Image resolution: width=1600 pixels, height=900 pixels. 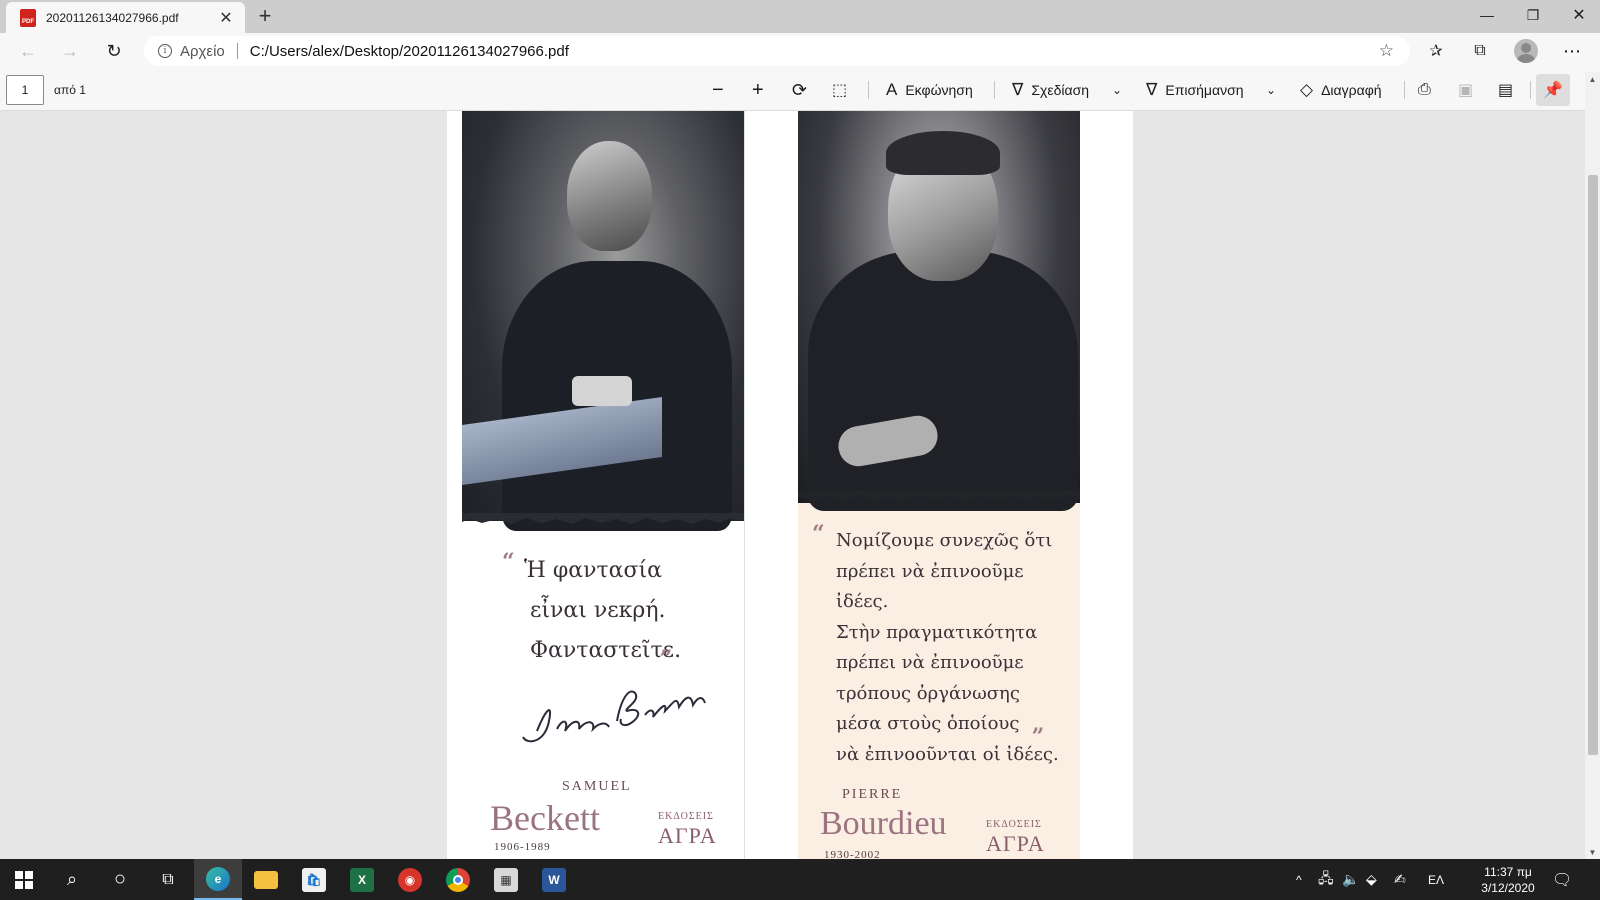 What do you see at coordinates (930, 586) in the screenshot?
I see `quote-line: πρέπει νὰ ἐπινοοῦμε ἰδέες.` at bounding box center [930, 586].